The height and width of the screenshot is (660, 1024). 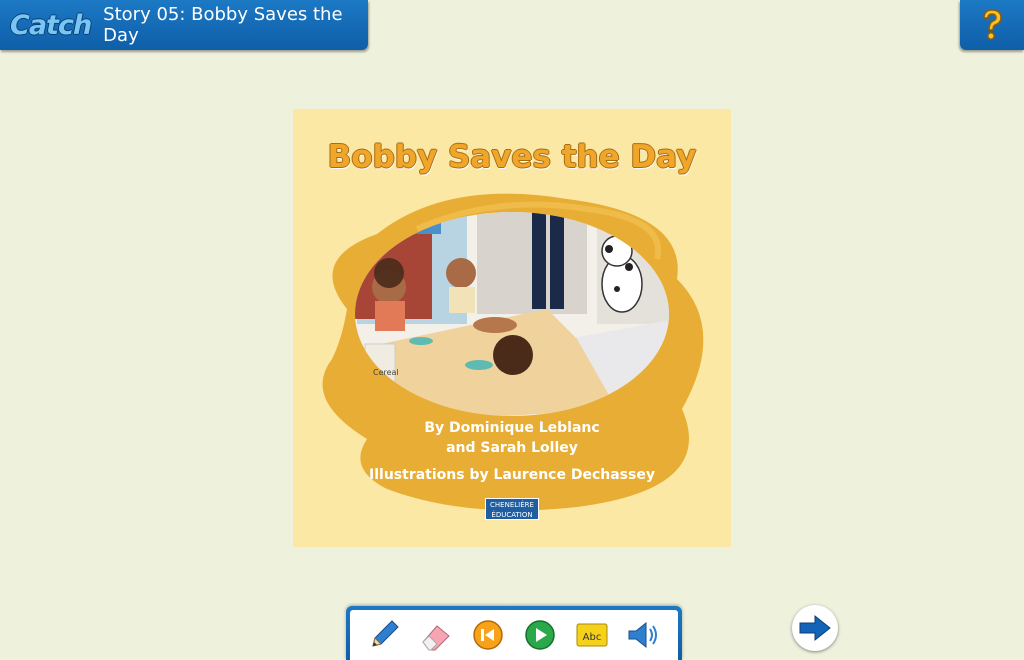 I want to click on reader-toolbar: Abc, so click(x=514, y=633).